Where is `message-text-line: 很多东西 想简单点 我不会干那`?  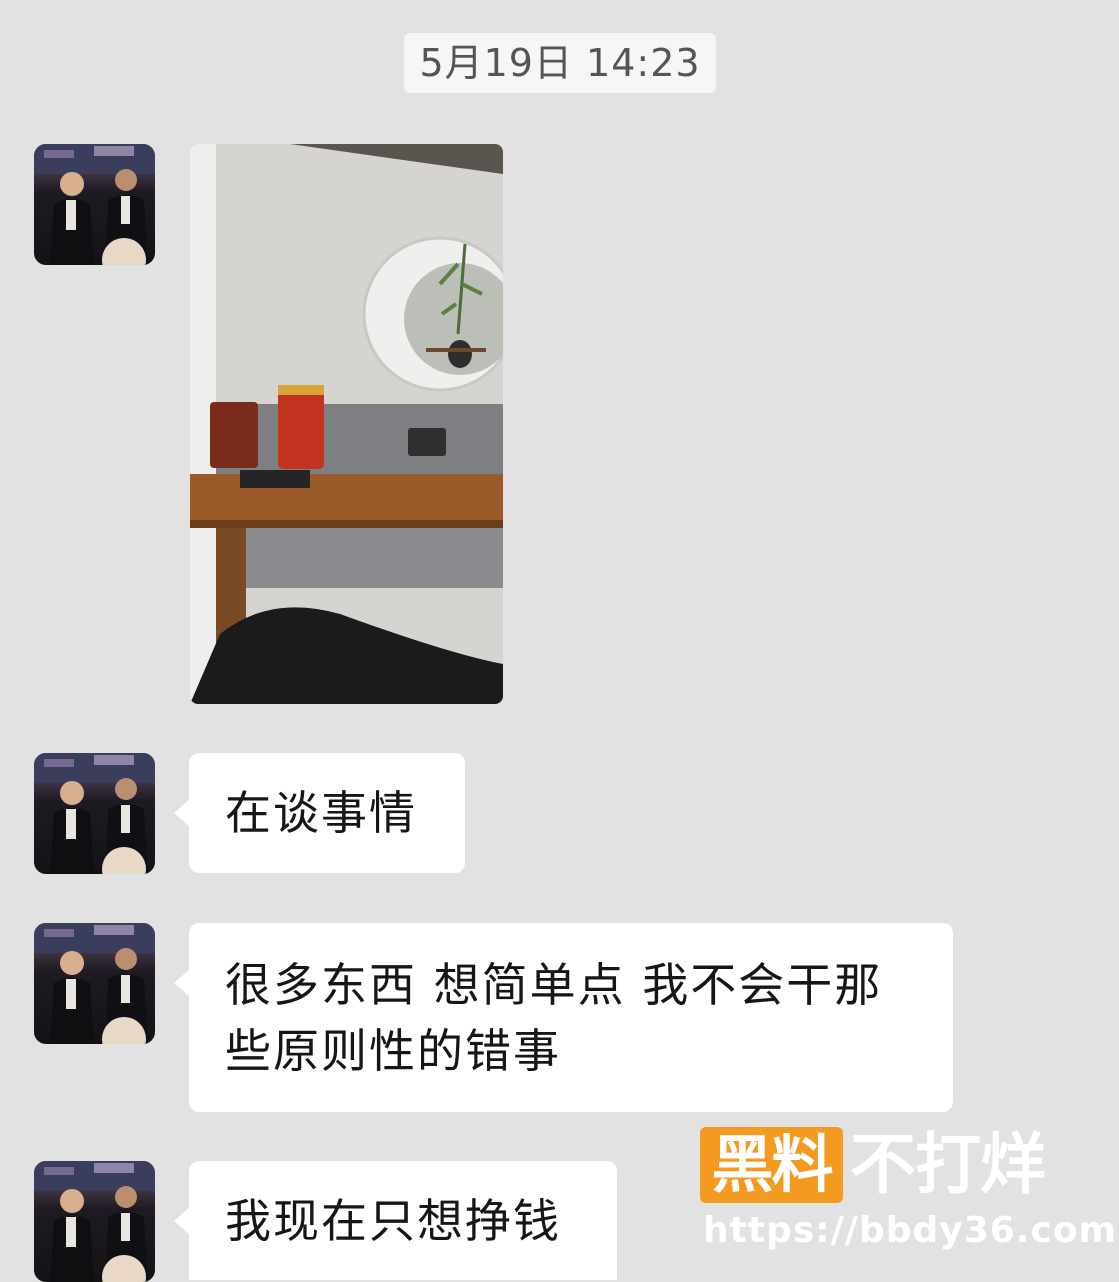 message-text-line: 很多东西 想简单点 我不会干那 is located at coordinates (554, 985).